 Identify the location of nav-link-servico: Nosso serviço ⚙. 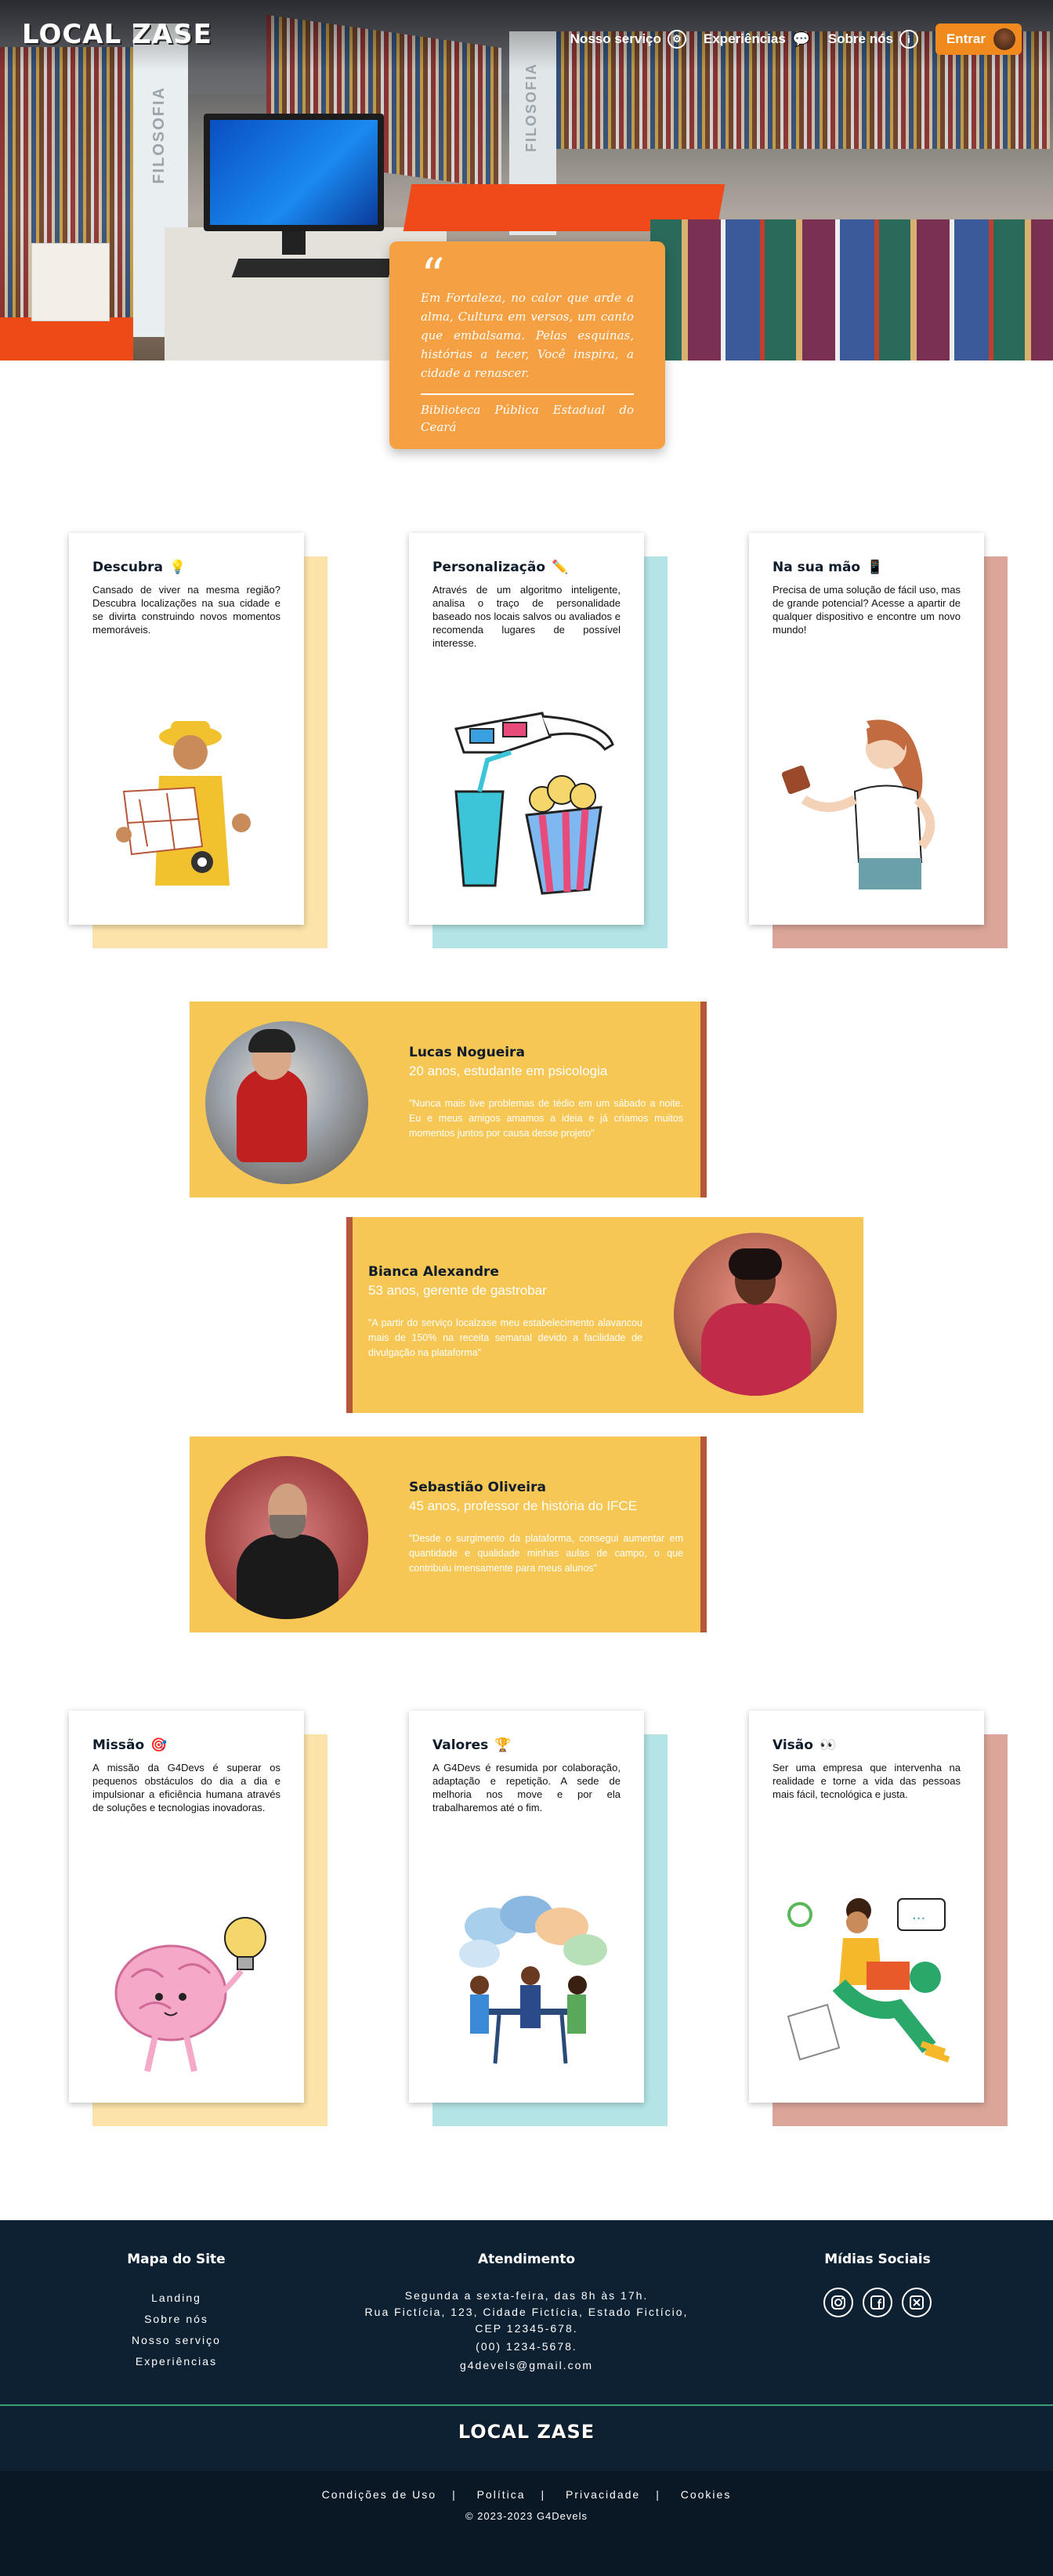
(628, 39).